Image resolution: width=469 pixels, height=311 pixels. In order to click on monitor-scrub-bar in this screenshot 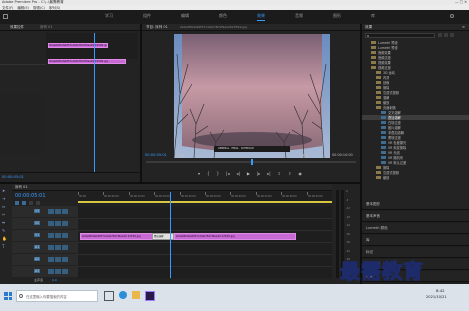, I will do `click(251, 162)`.